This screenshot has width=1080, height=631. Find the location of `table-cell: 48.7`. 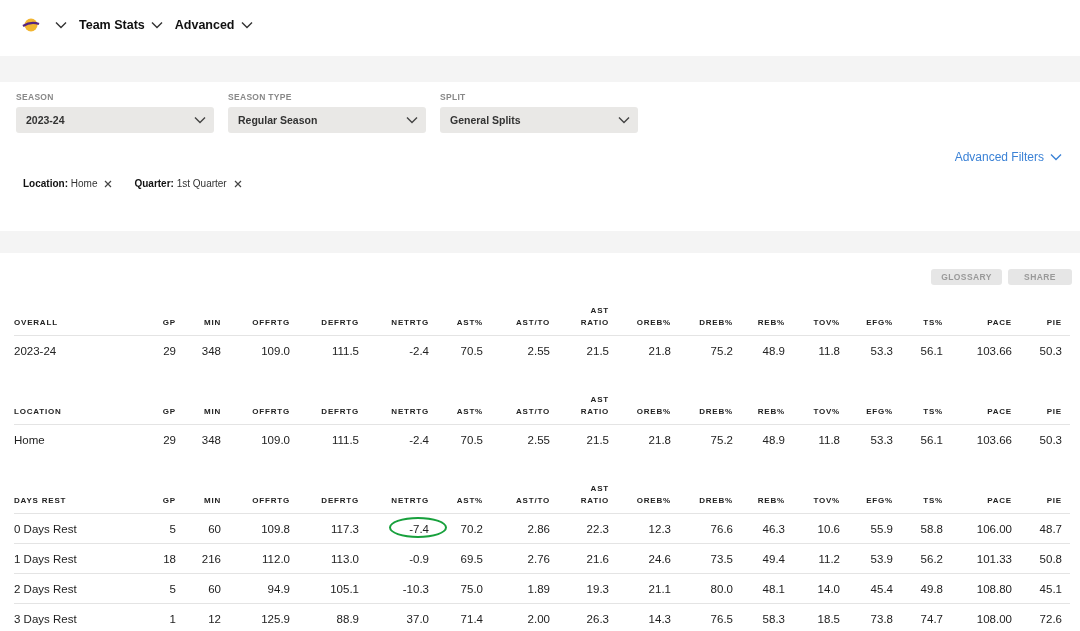

table-cell: 48.7 is located at coordinates (1050, 528).